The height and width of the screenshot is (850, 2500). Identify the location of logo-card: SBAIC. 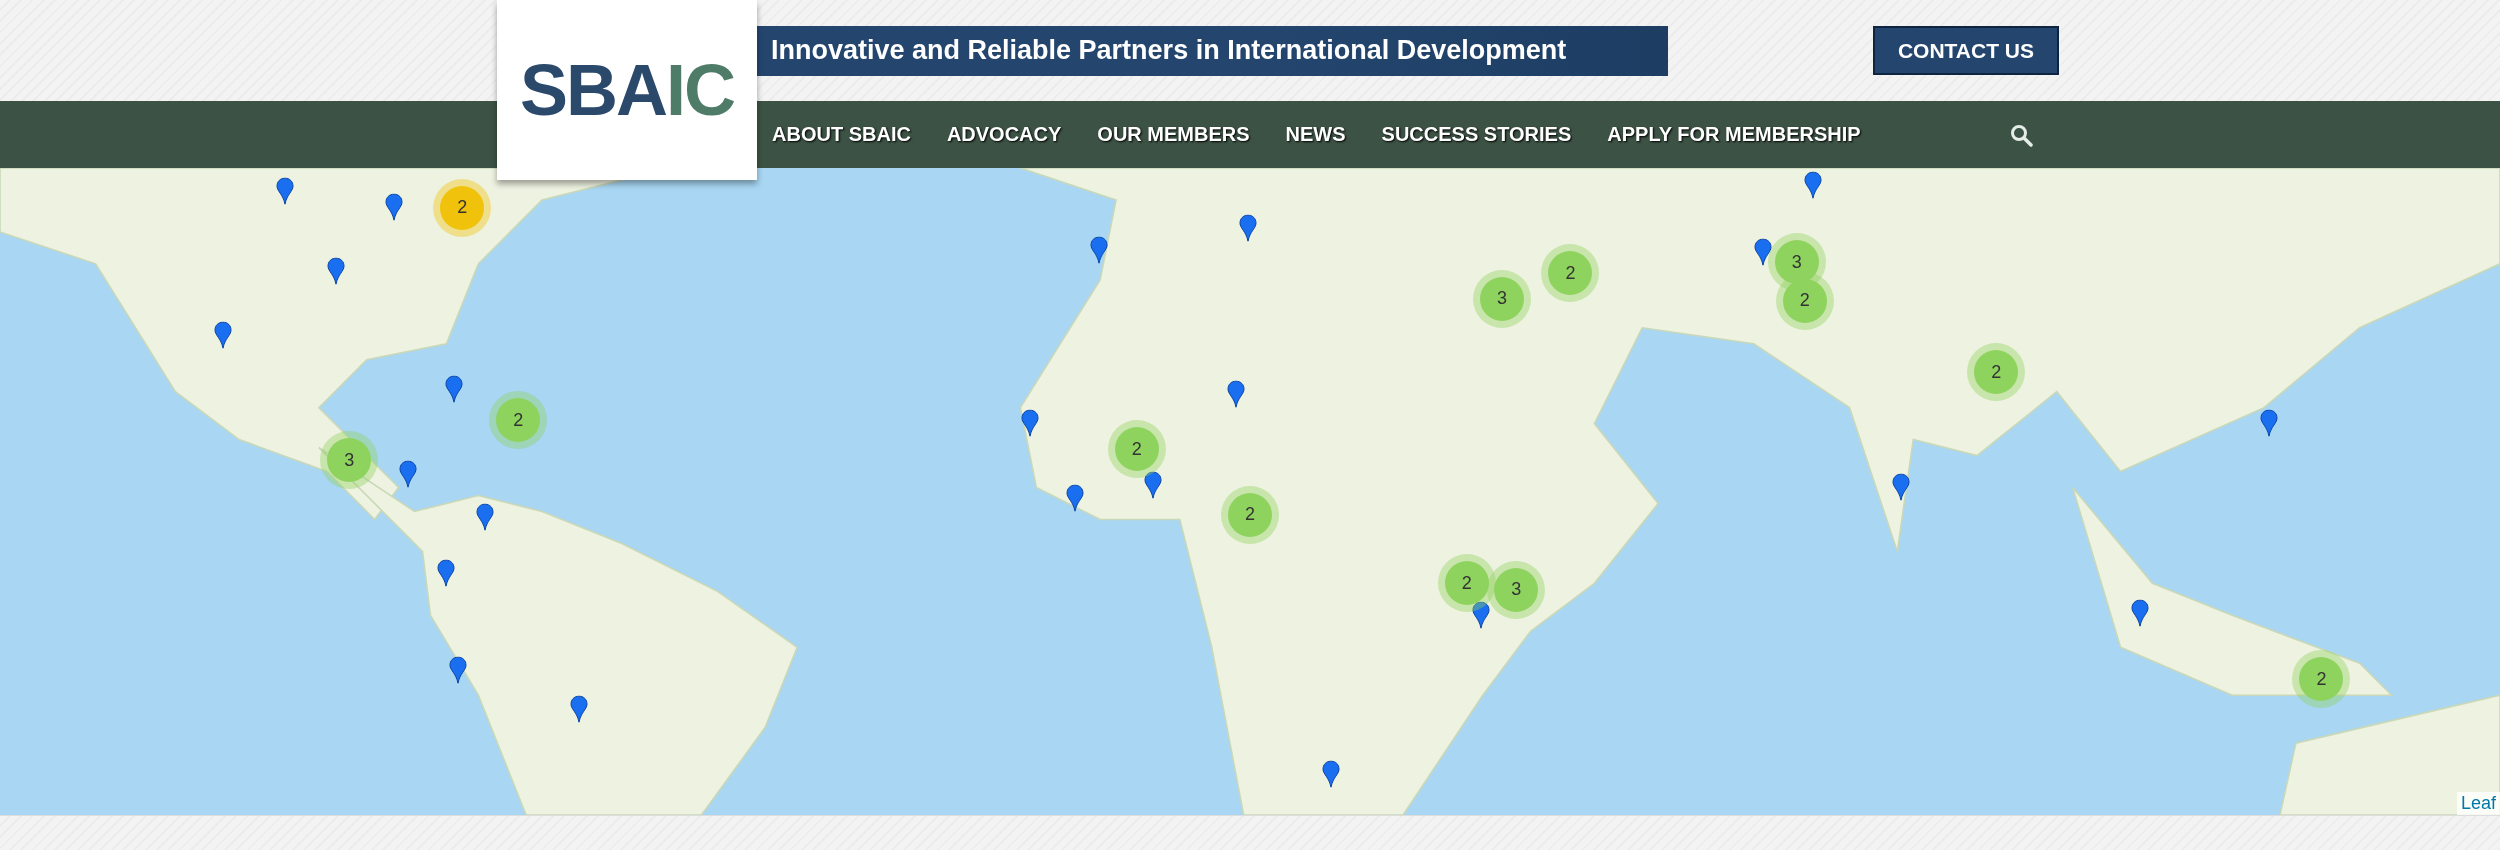
(627, 90).